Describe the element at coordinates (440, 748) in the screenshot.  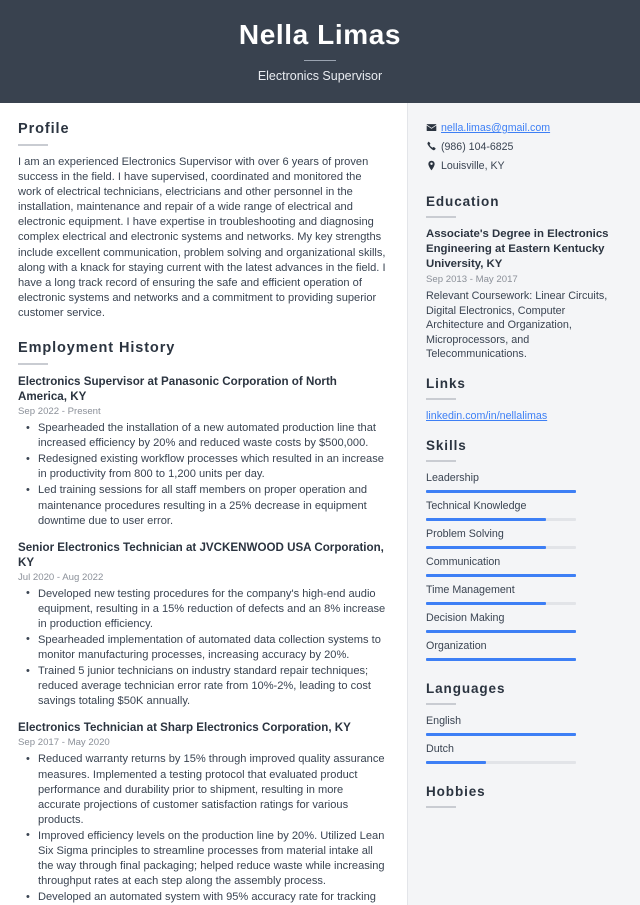
I see `language-label: Dutch` at that location.